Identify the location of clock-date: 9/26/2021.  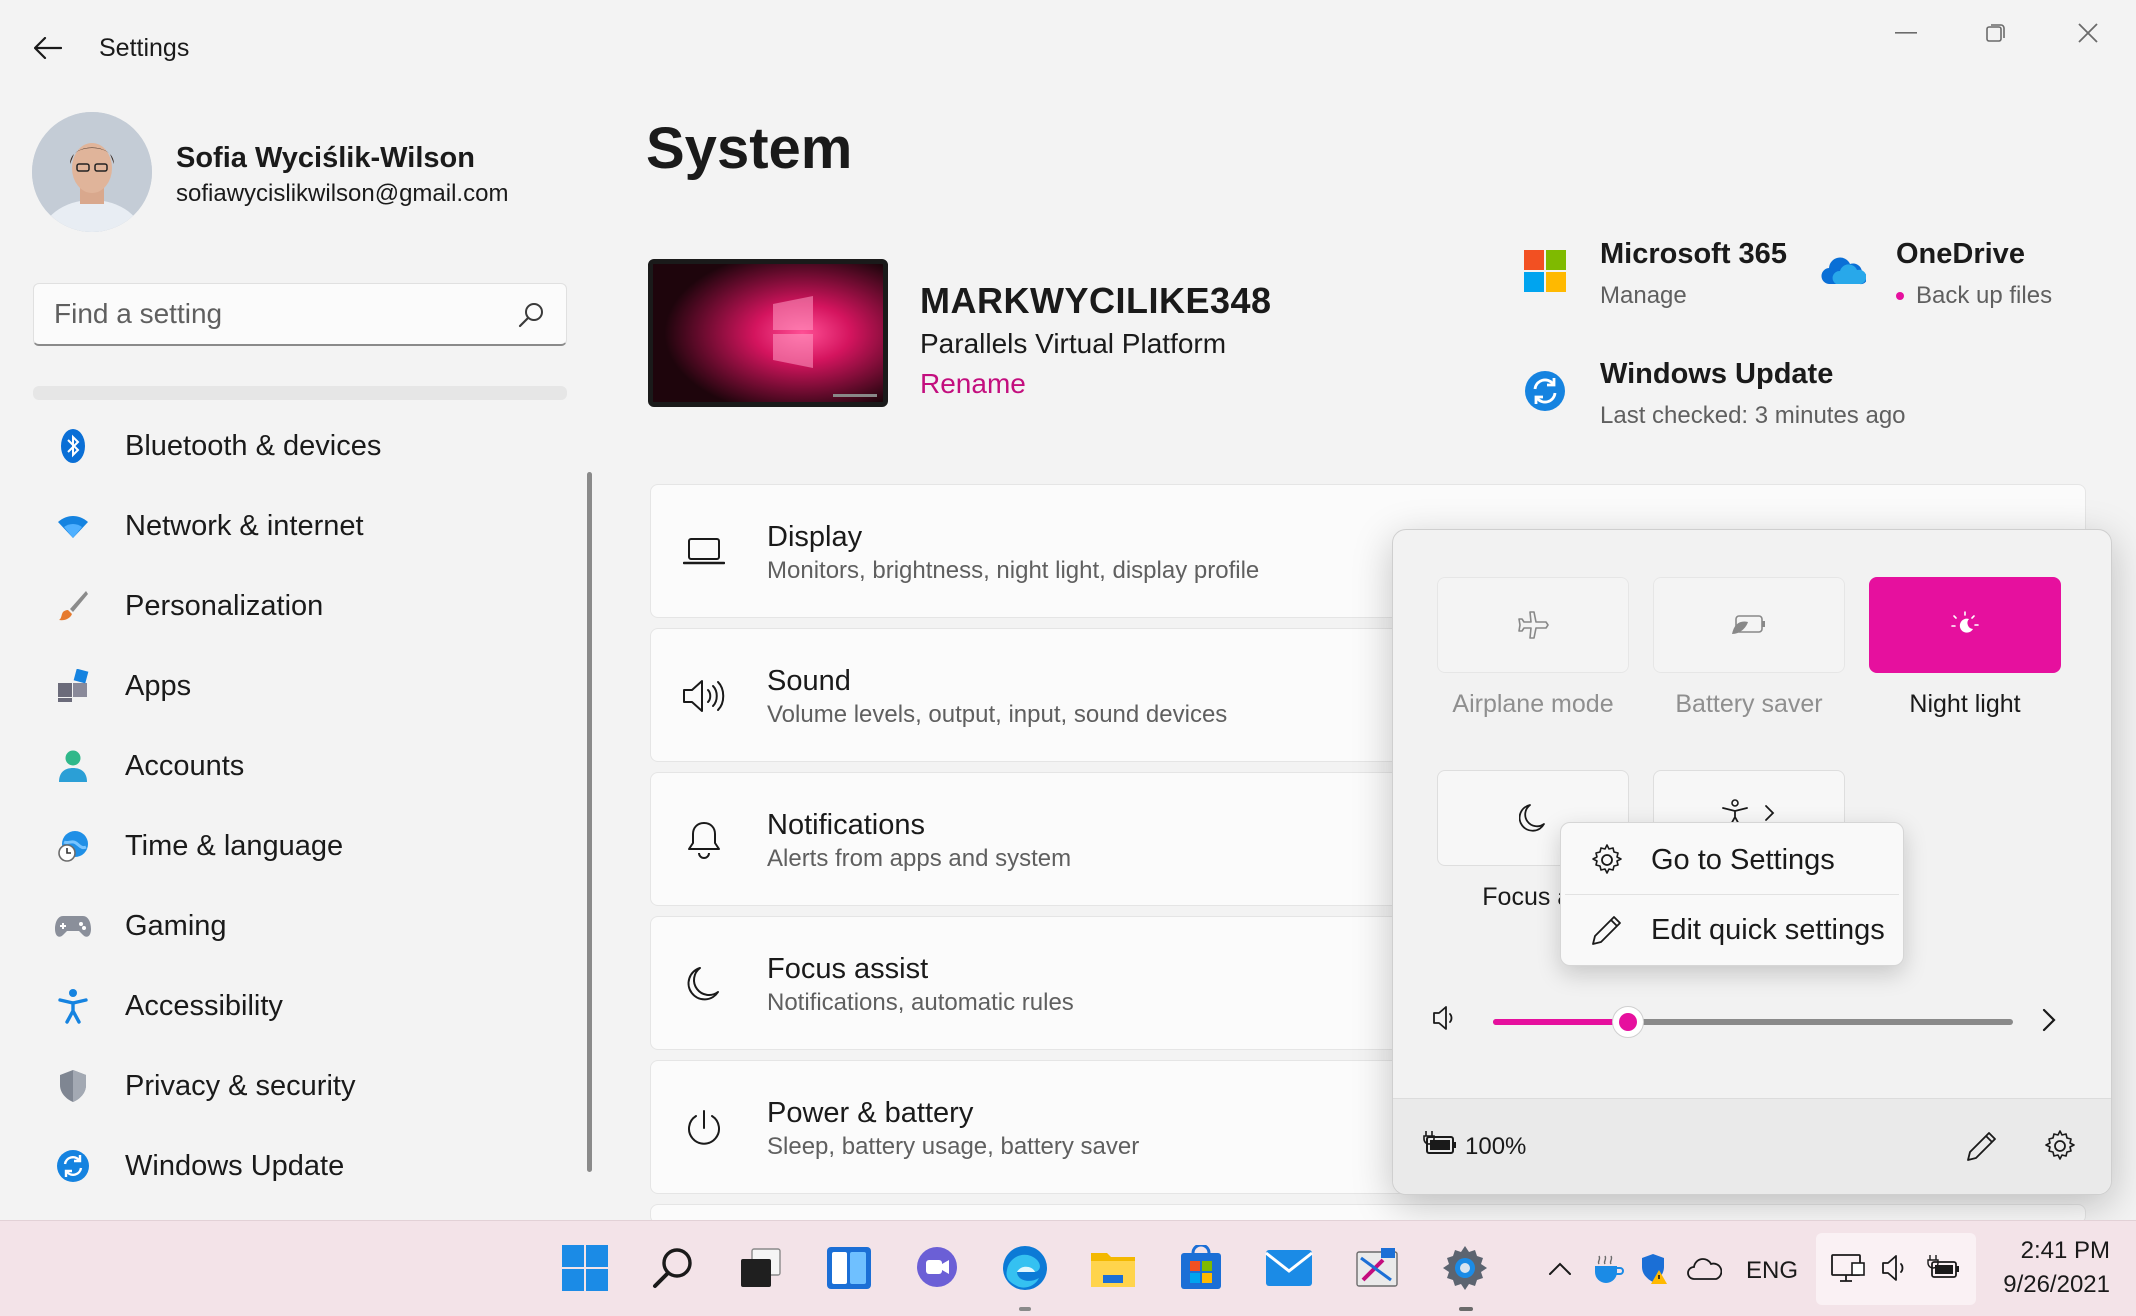
(2045, 1285).